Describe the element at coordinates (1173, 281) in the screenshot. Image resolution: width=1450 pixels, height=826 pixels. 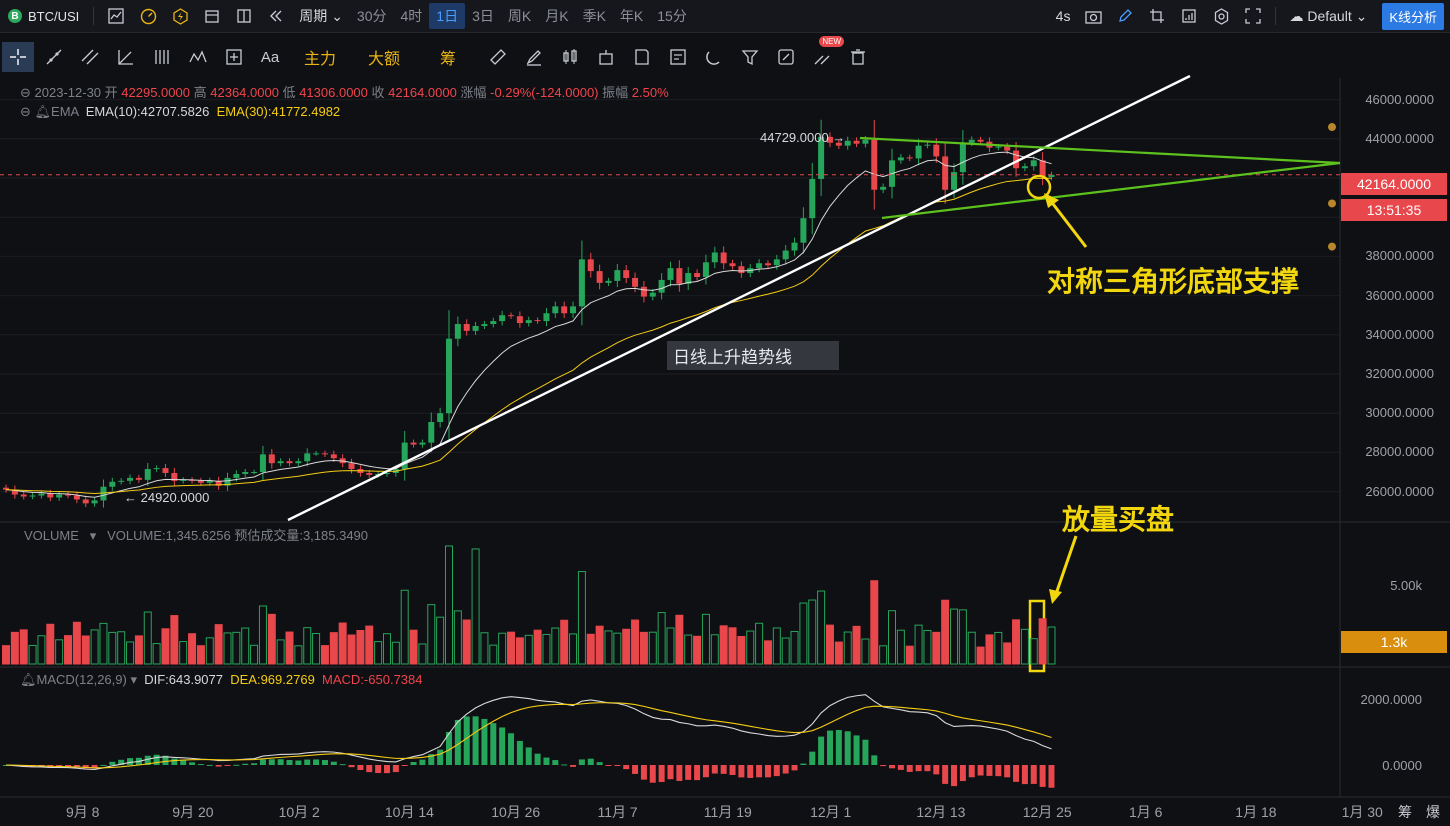
I see `triangle-annotation: 对称三角形底部支撑` at that location.